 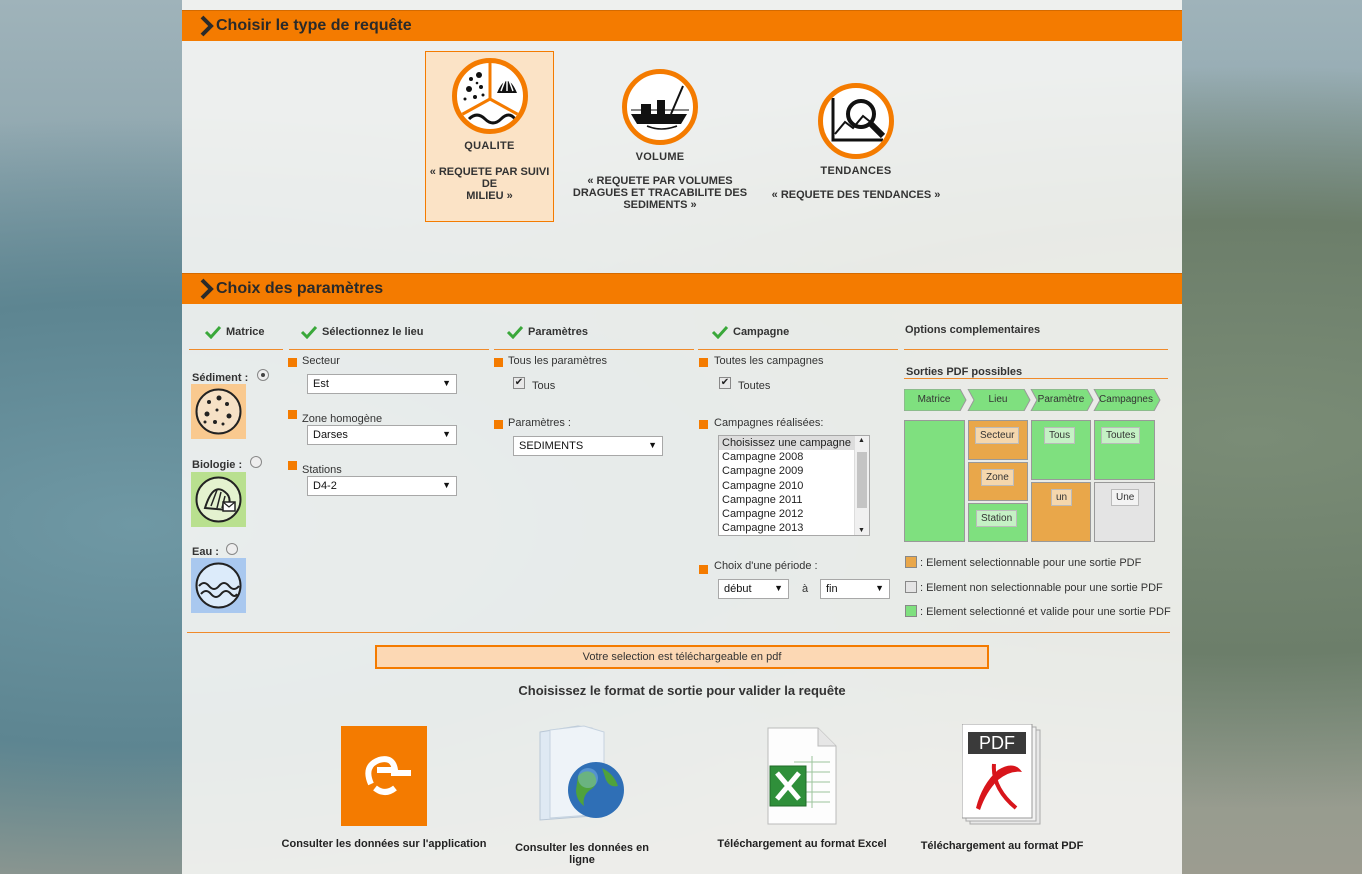 What do you see at coordinates (1002, 846) in the screenshot?
I see `output-label: Téléchargement au format PDF` at bounding box center [1002, 846].